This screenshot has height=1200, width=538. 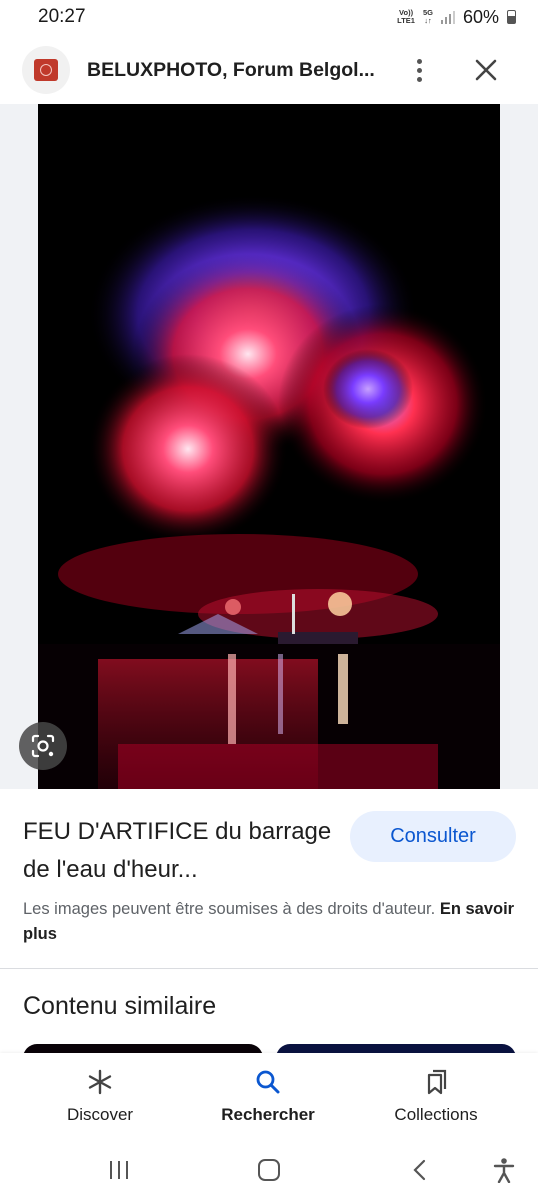 I want to click on status-icons: Vo)) LTE1 5G ↓↑ 60%, so click(x=456, y=17).